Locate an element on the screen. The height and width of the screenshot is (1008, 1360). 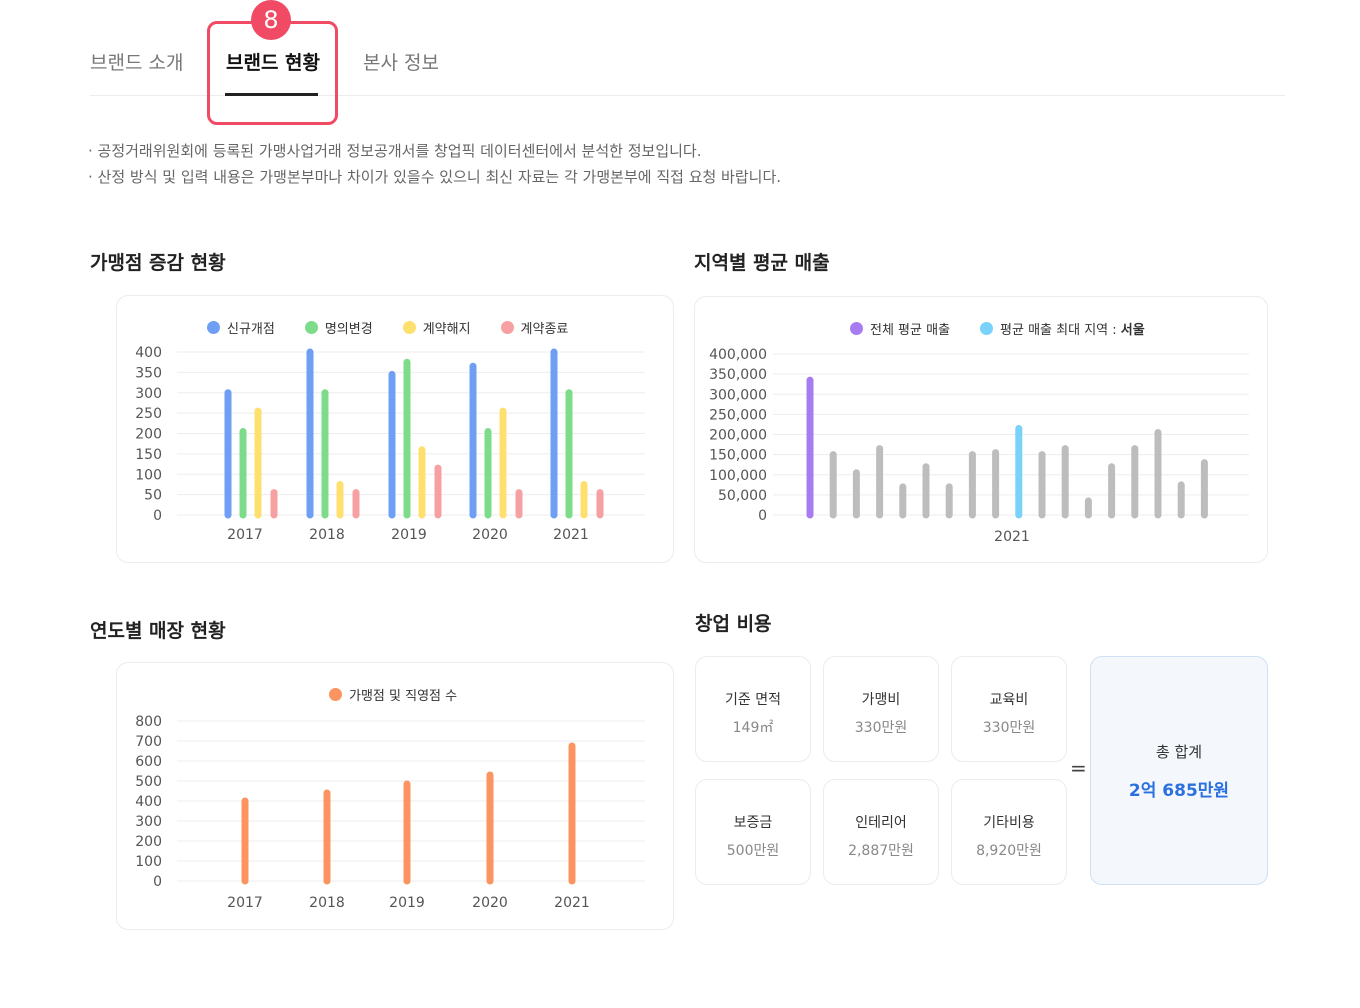
tab-hq-info: 본사 정보 is located at coordinates (401, 61).